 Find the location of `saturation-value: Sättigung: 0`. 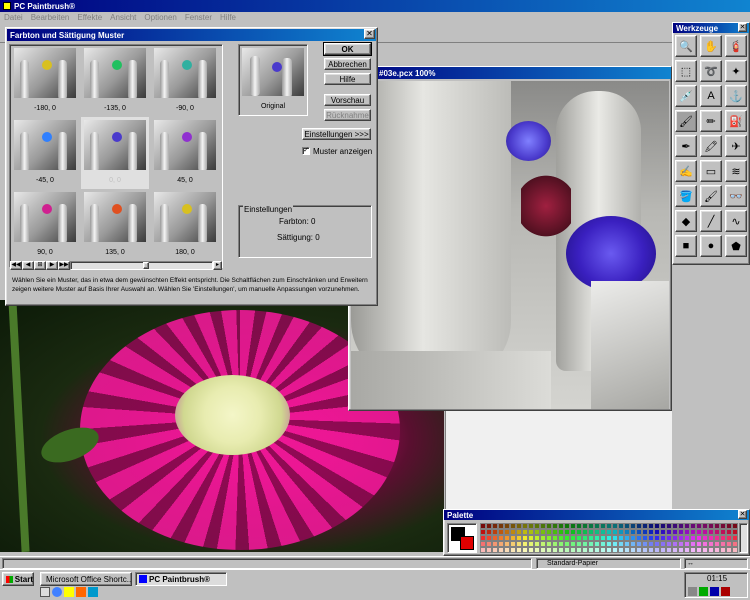

saturation-value: Sättigung: 0 is located at coordinates (298, 237).